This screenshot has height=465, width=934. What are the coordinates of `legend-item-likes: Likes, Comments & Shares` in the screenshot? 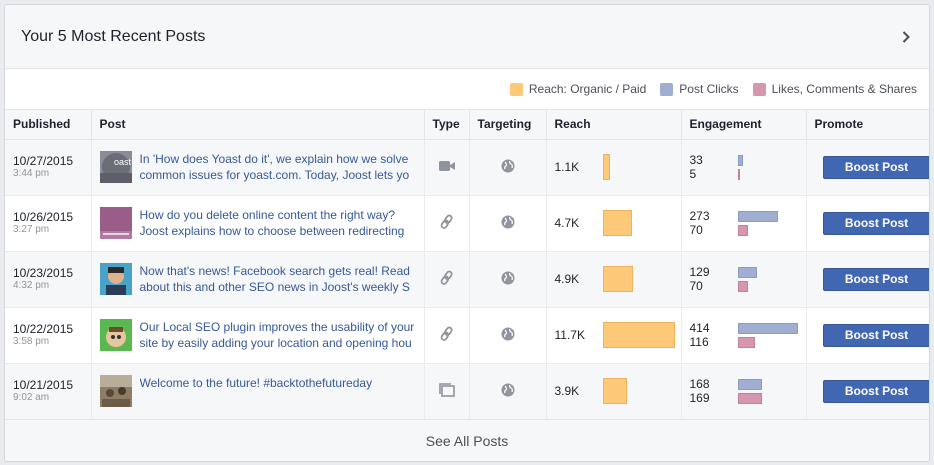 It's located at (834, 89).